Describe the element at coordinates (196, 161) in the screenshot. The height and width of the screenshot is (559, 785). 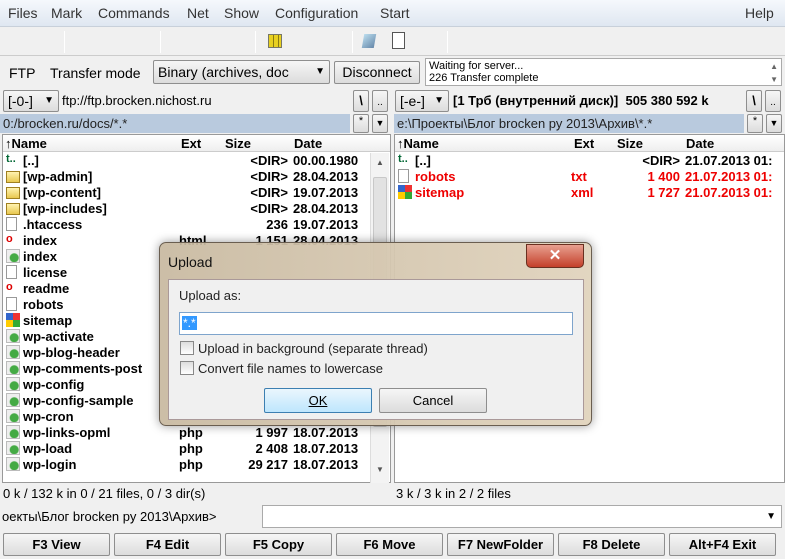
I see `file-row: t.. [..] <DIR> 00.00.1980` at that location.